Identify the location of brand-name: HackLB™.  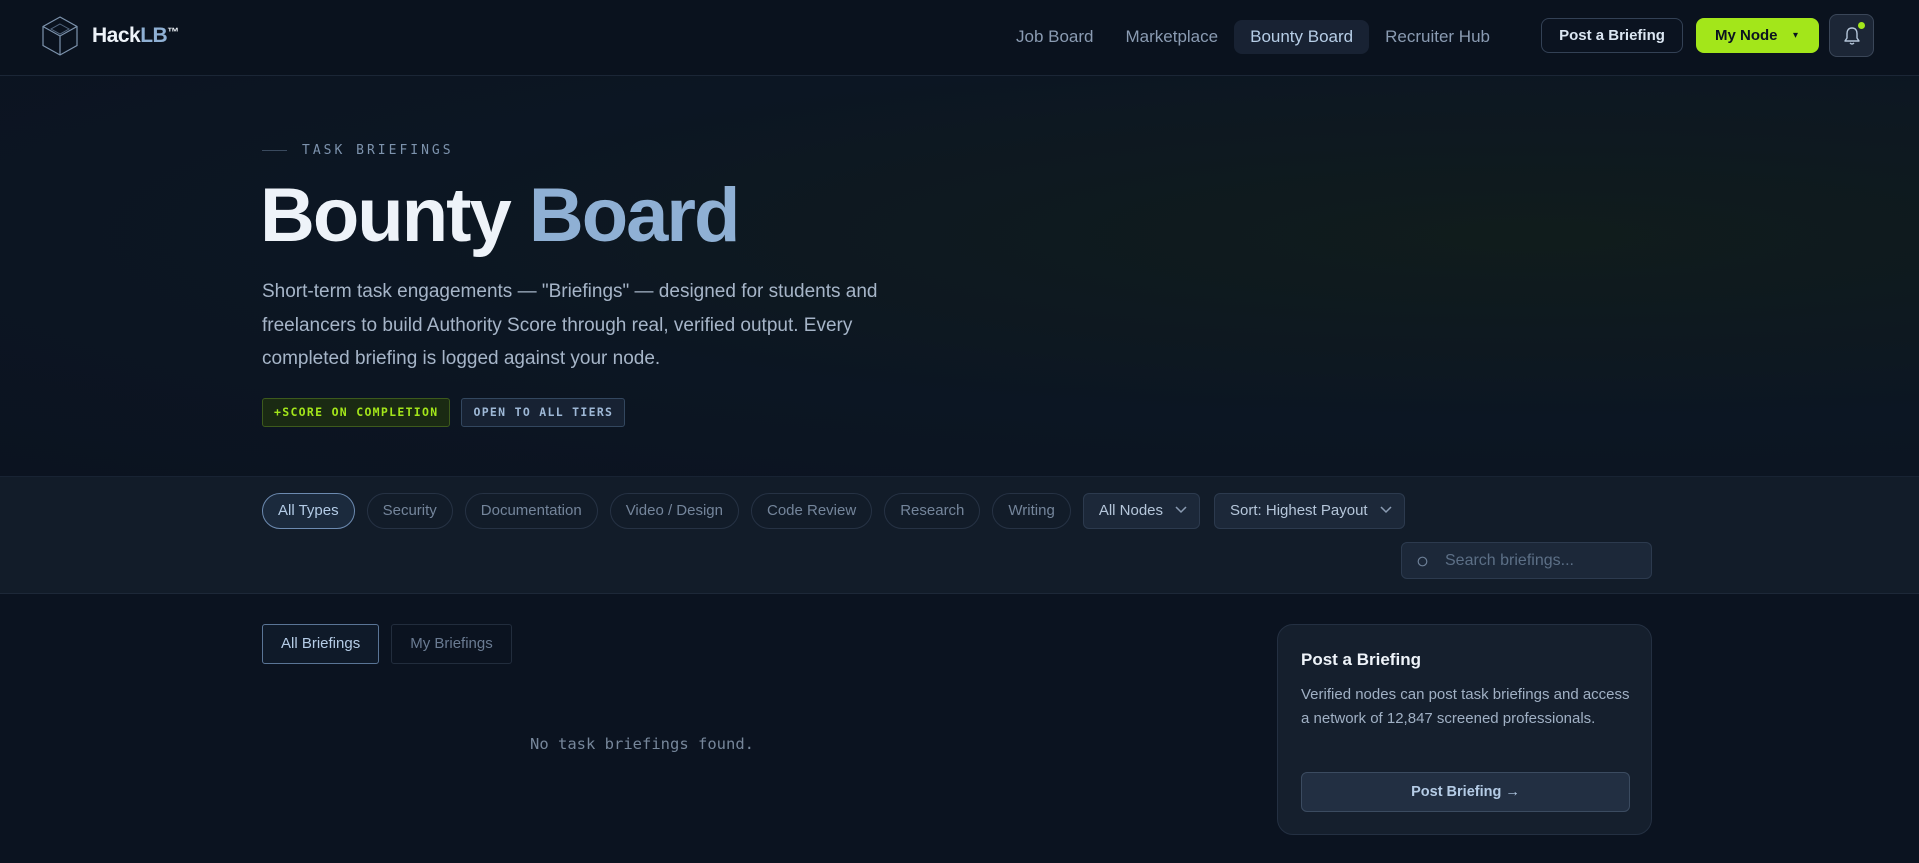
(135, 35).